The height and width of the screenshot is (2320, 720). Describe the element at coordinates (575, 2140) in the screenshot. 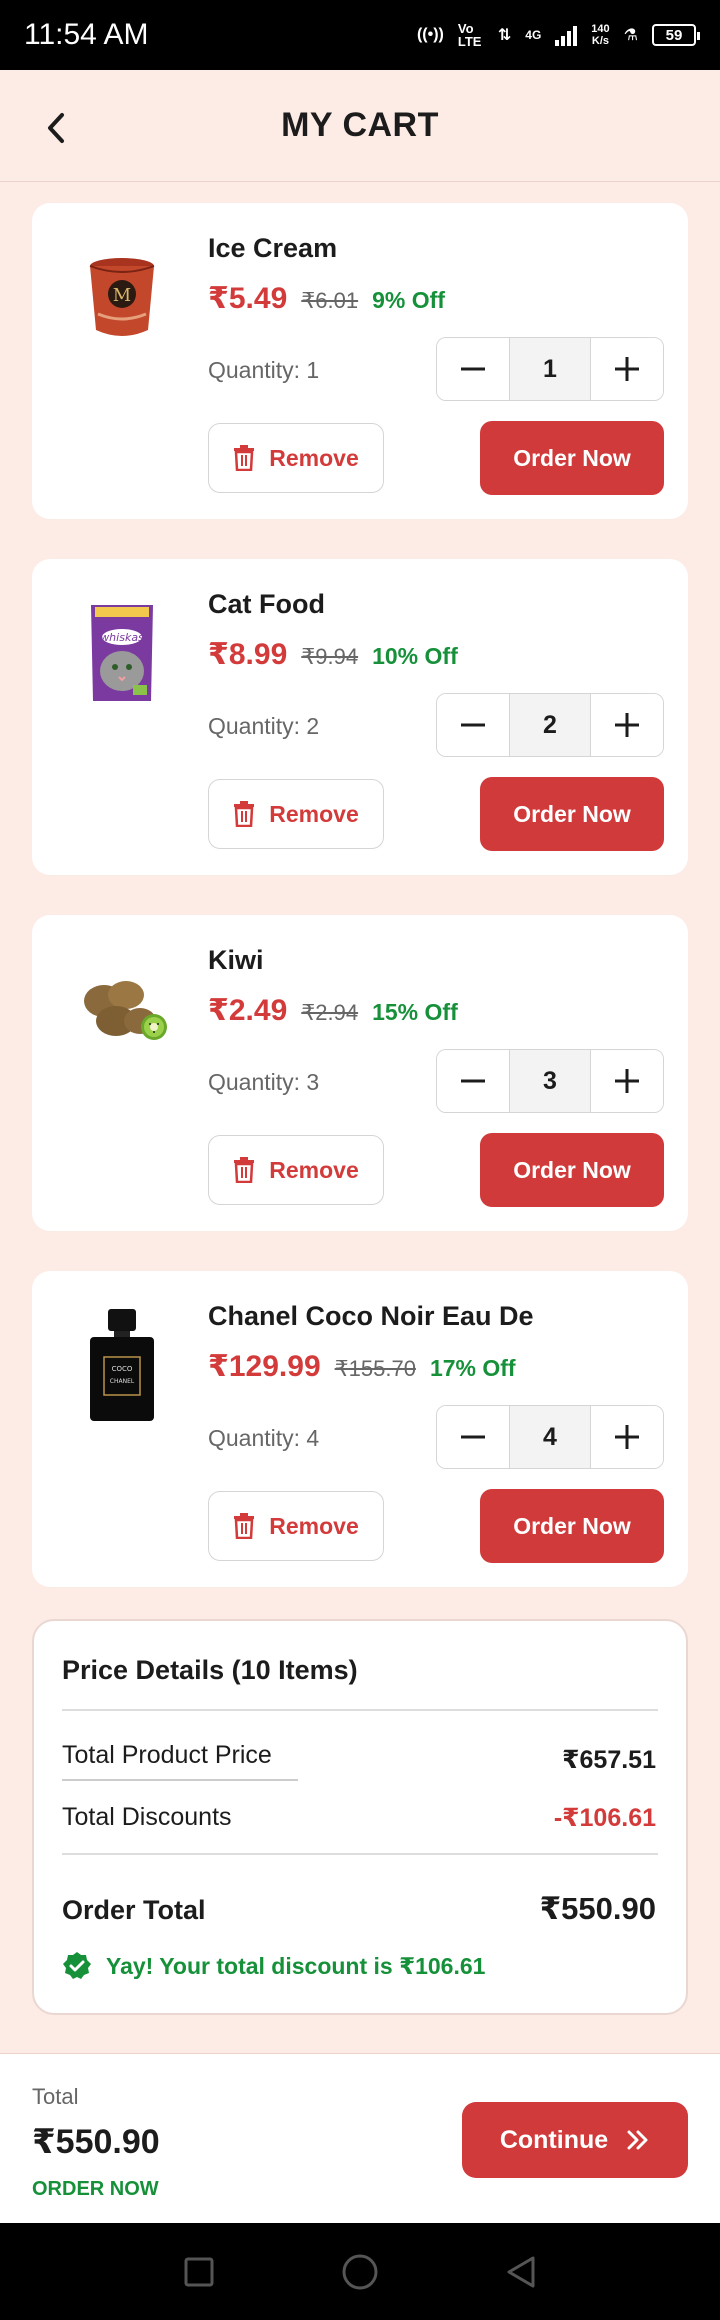

I see `continue-button: Continue` at that location.